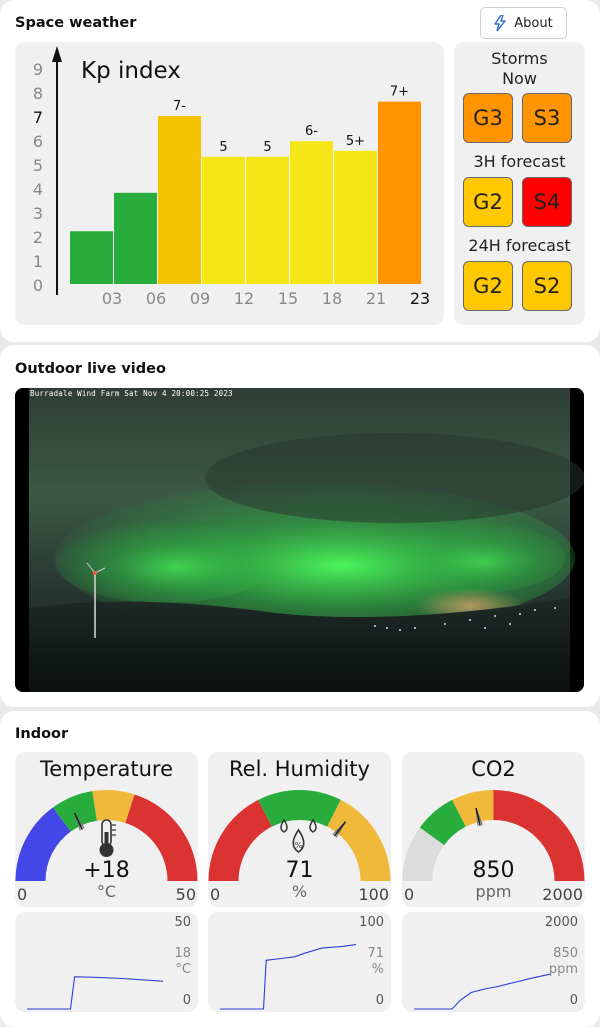  I want to click on storm-now-g: G3, so click(488, 118).